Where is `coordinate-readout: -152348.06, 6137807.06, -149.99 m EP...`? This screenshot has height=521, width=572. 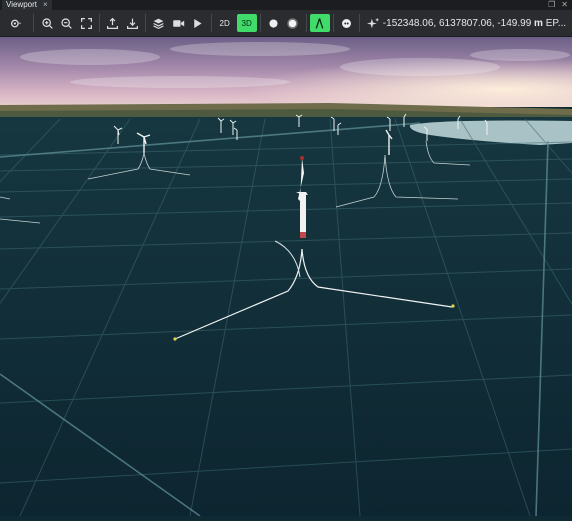
coordinate-readout: -152348.06, 6137807.06, -149.99 m EP... is located at coordinates (474, 23).